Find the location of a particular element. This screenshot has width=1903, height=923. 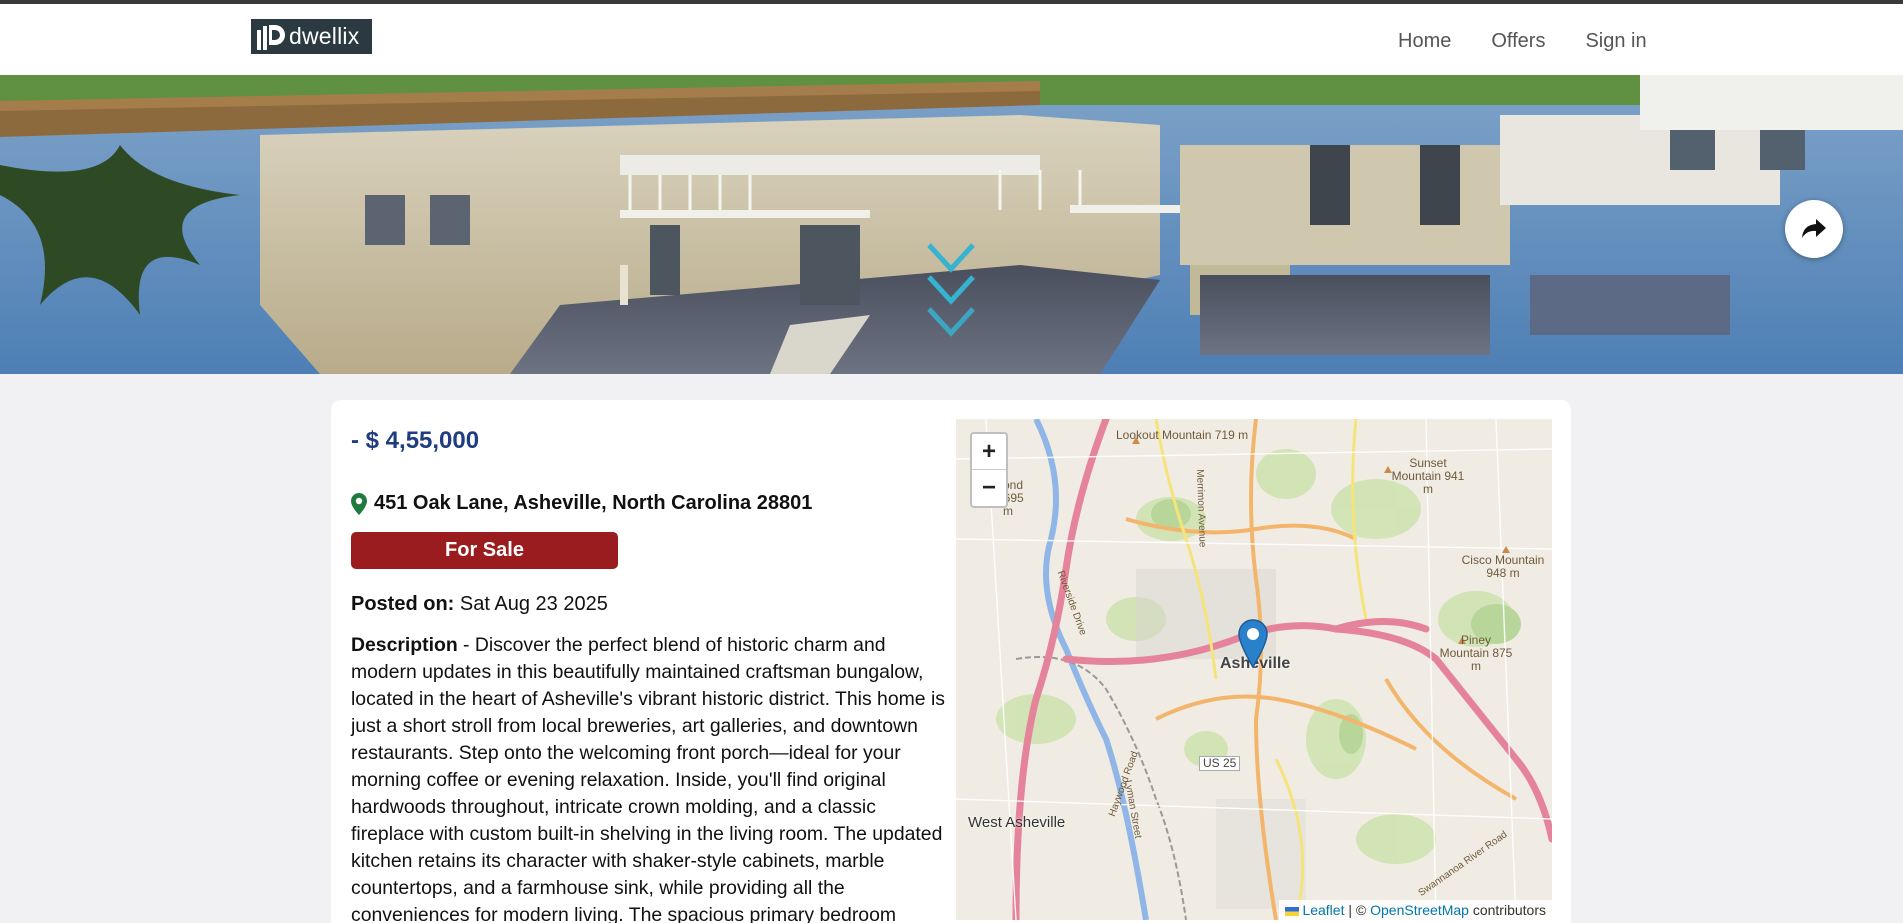

share-arrow-icon is located at coordinates (1814, 228).